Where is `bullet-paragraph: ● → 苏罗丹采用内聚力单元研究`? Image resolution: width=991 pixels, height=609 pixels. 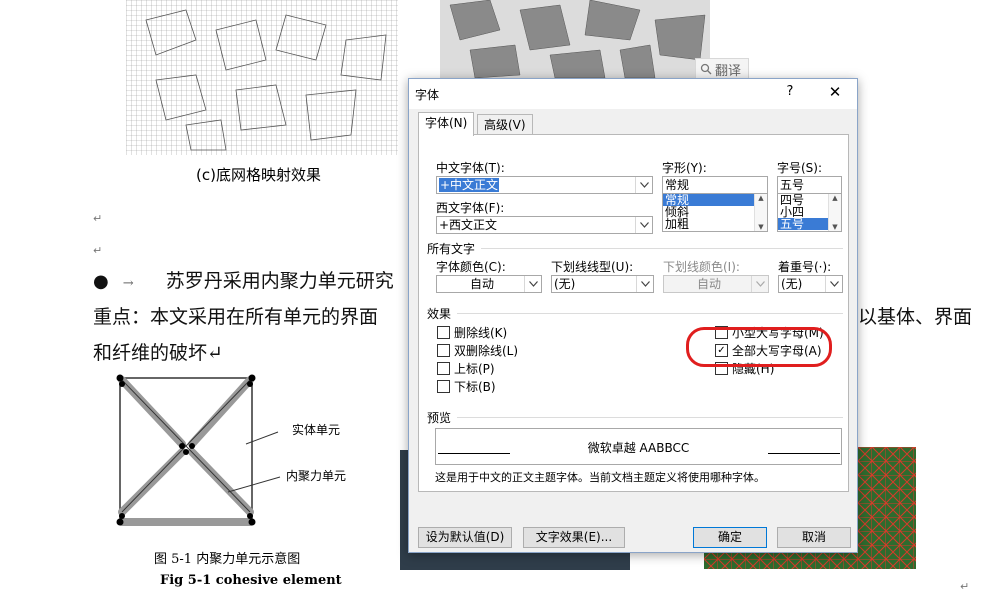
bullet-paragraph: ● → 苏罗丹采用内聚力单元研究 is located at coordinates (243, 279).